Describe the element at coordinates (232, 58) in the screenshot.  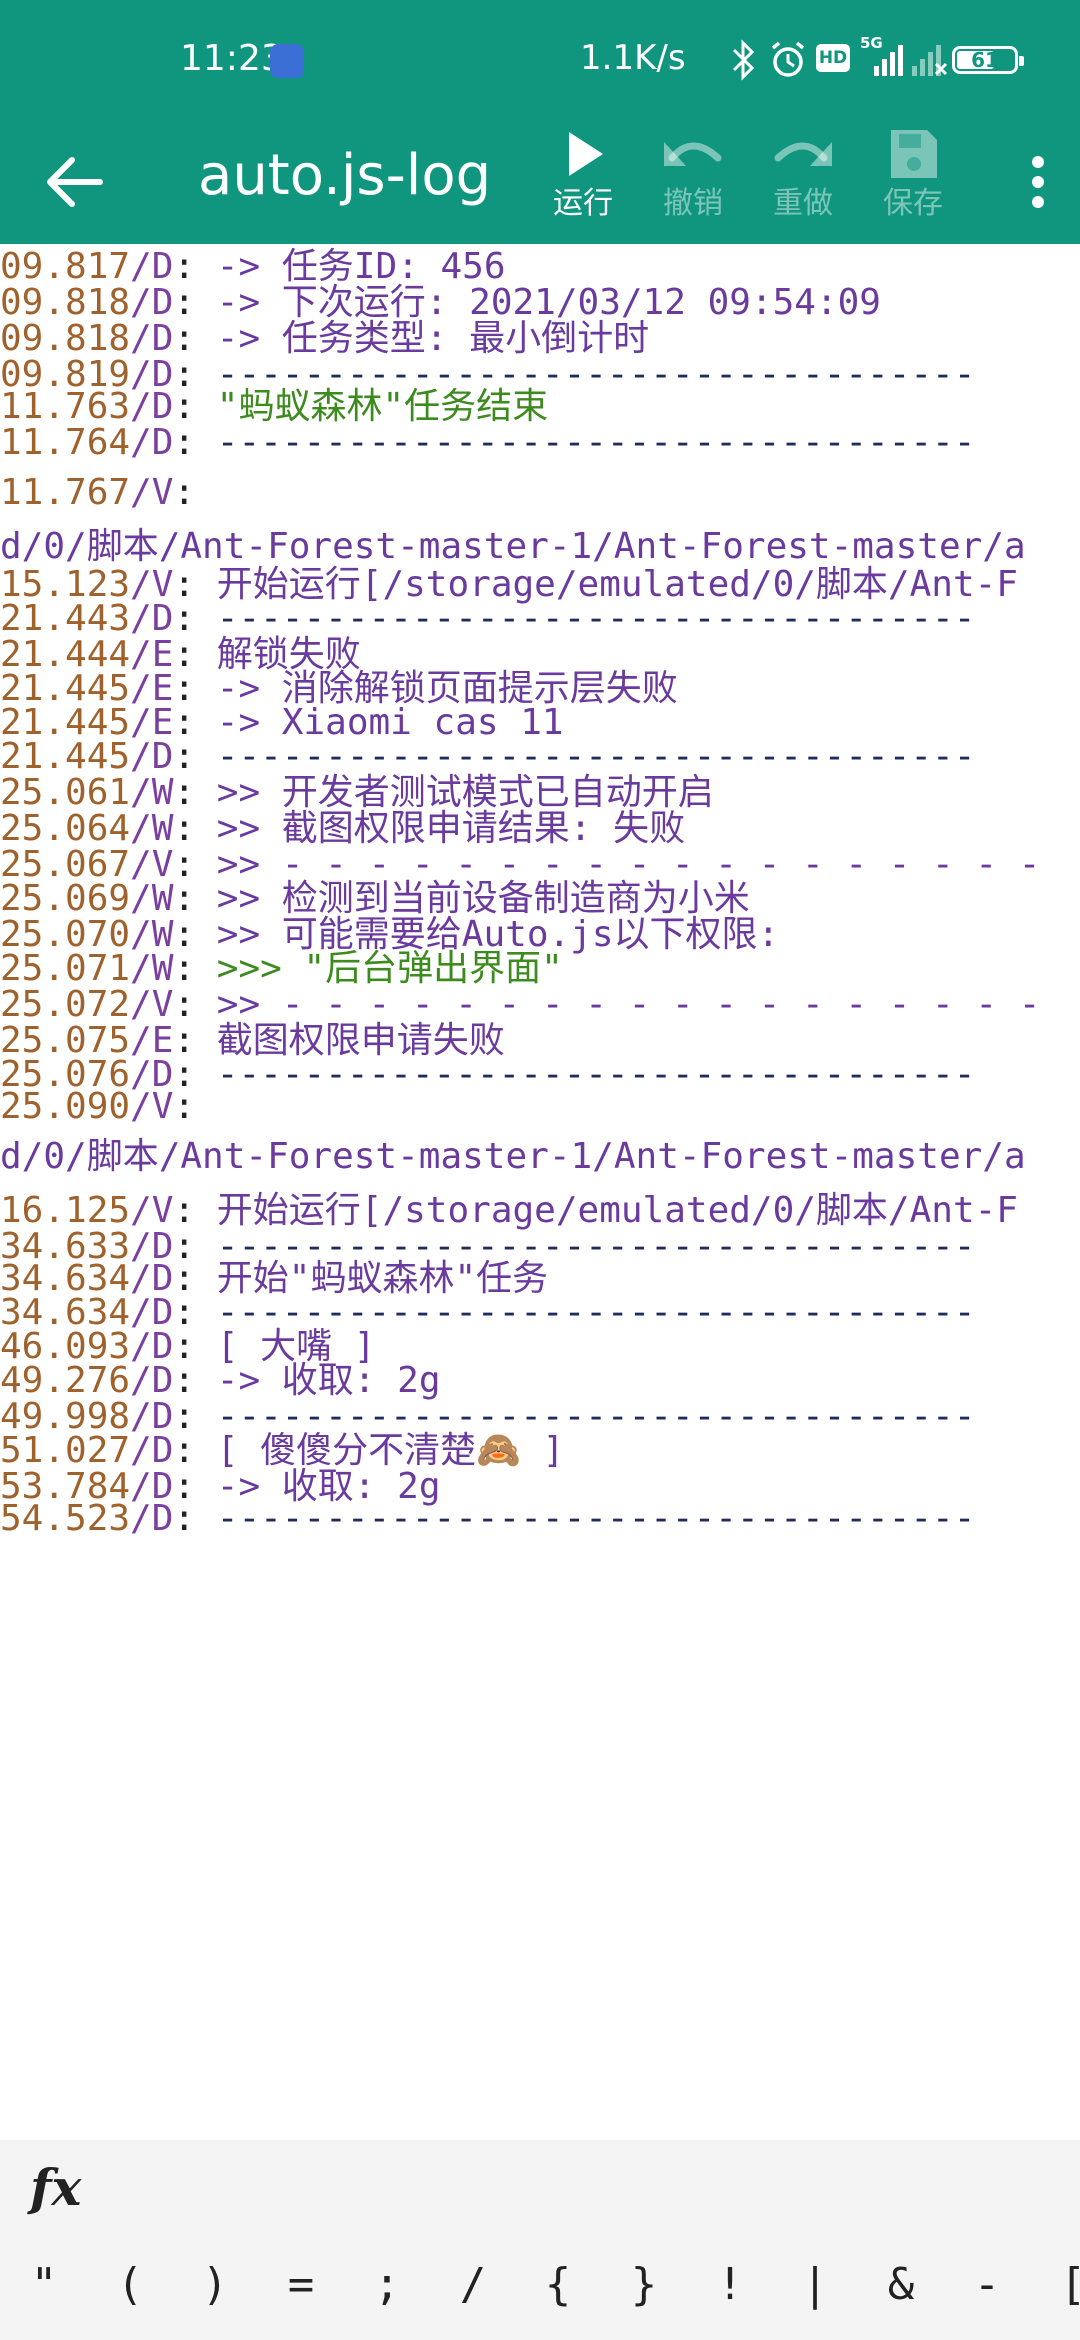
I see `status-time: 11:23` at that location.